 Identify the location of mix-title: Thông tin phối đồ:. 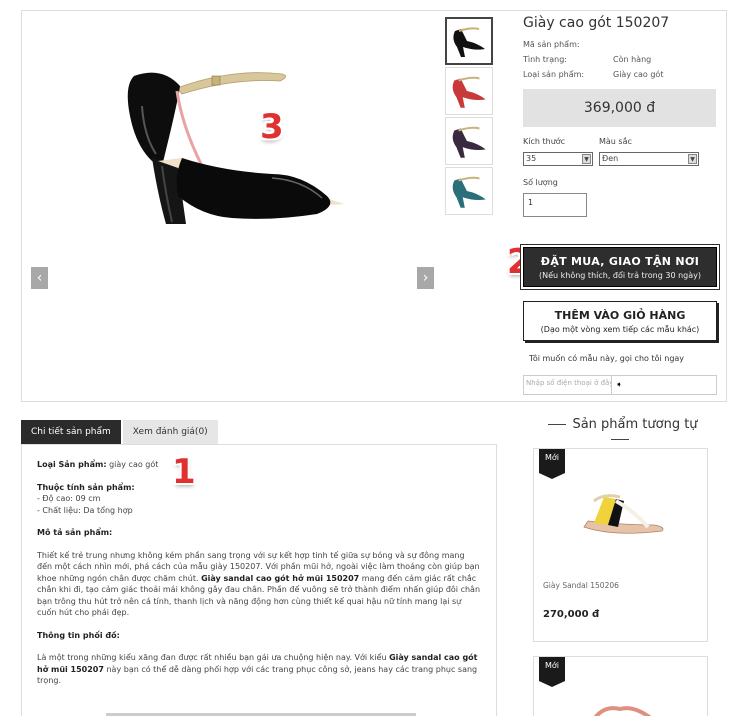
(78, 635).